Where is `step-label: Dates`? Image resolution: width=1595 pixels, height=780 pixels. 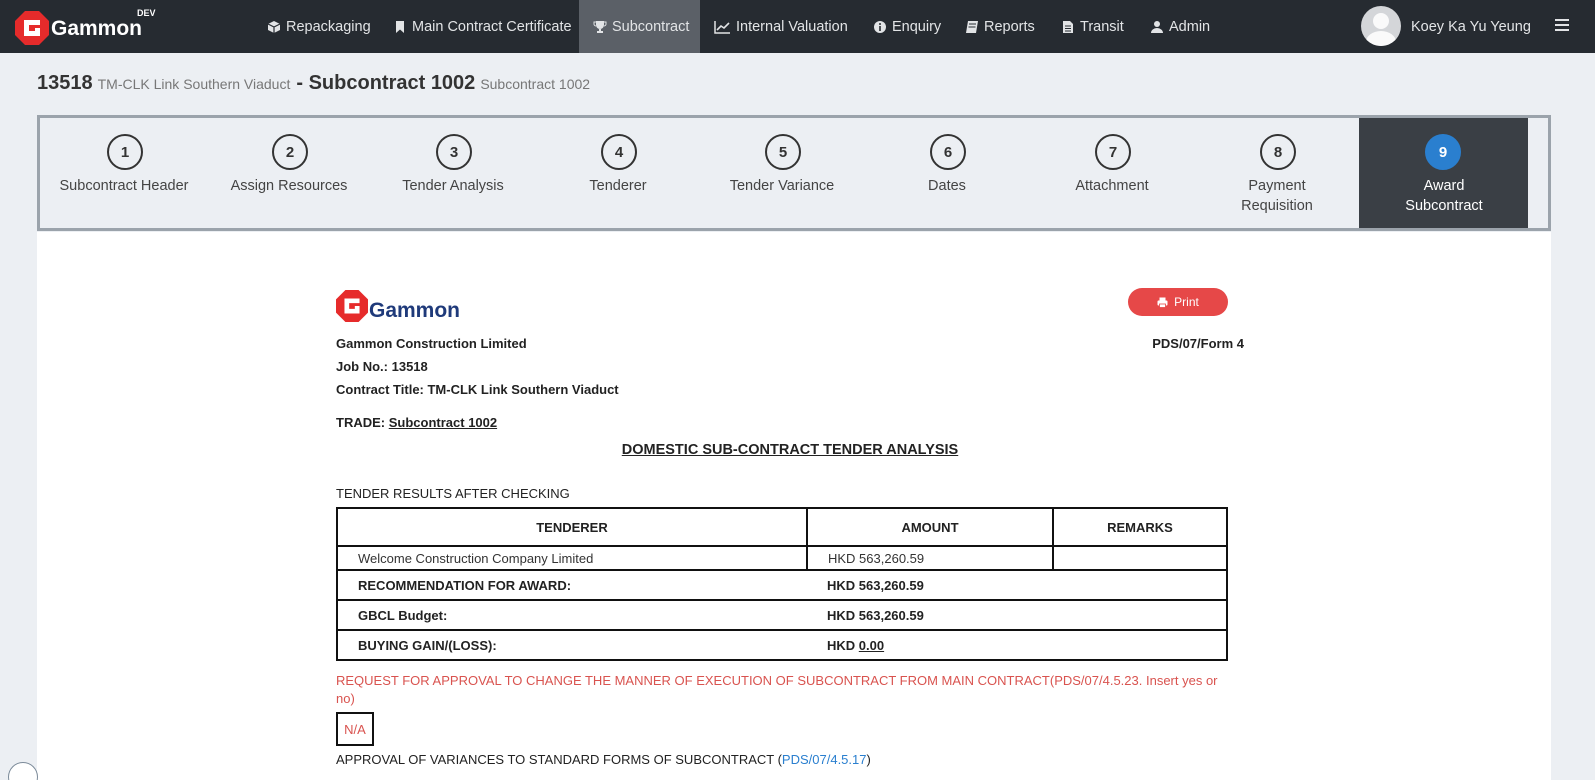
step-label: Dates is located at coordinates (947, 186).